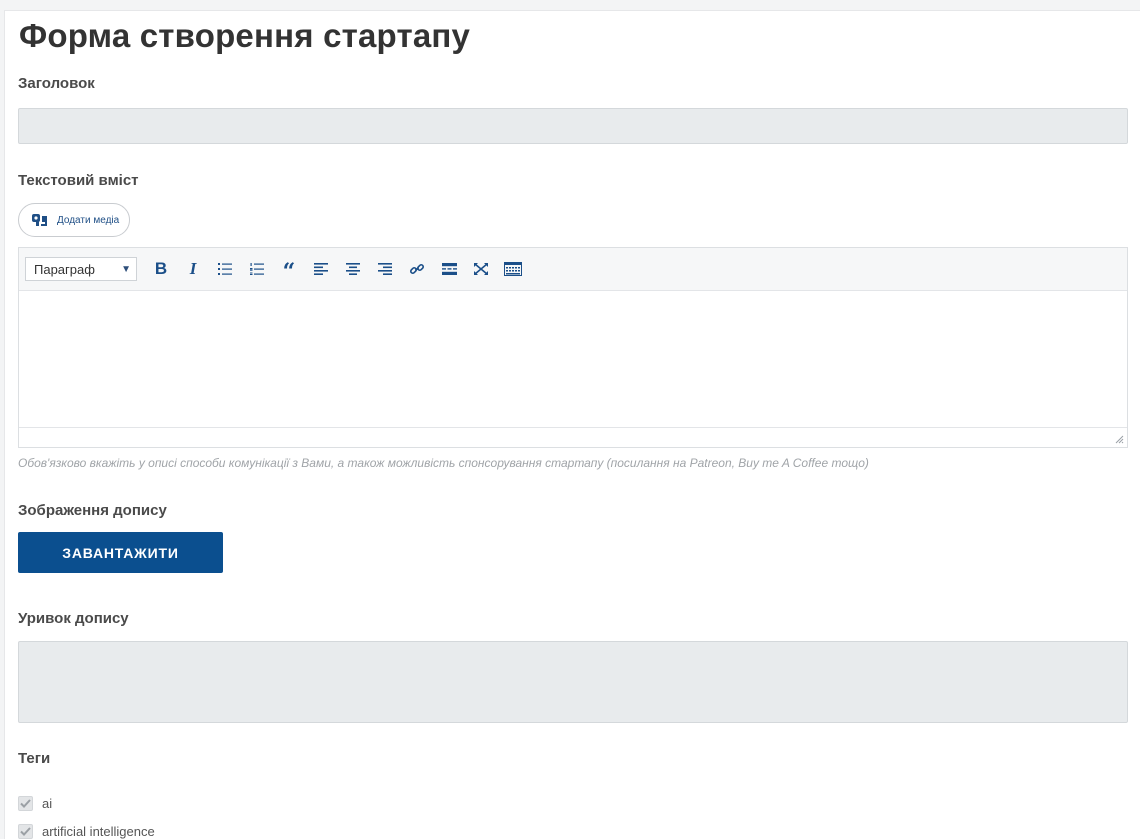 The width and height of the screenshot is (1140, 839). I want to click on blockquote-button: “, so click(289, 269).